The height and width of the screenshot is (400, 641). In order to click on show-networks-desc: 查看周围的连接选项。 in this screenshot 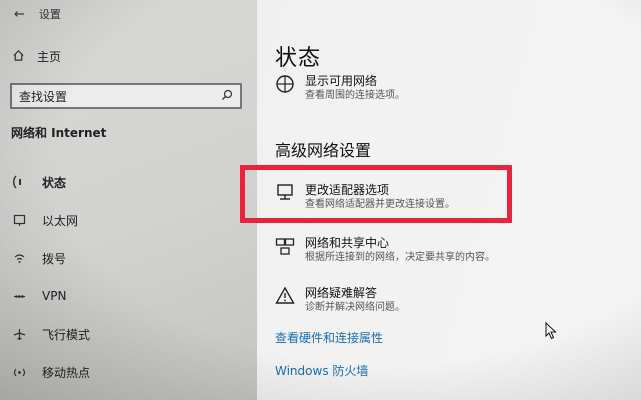, I will do `click(355, 95)`.